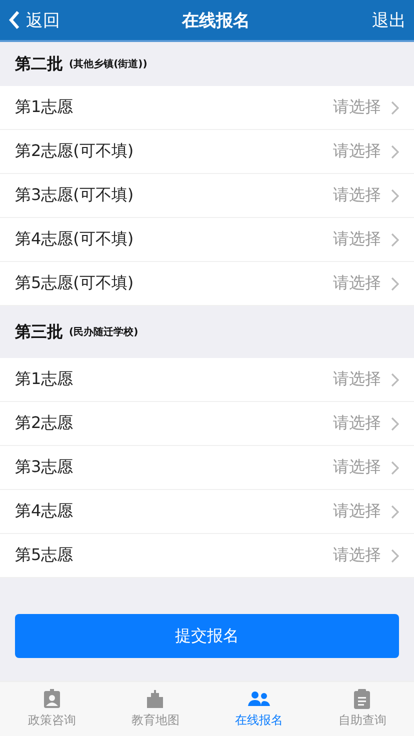 The width and height of the screenshot is (414, 736). I want to click on section-title: 第三批, so click(39, 332).